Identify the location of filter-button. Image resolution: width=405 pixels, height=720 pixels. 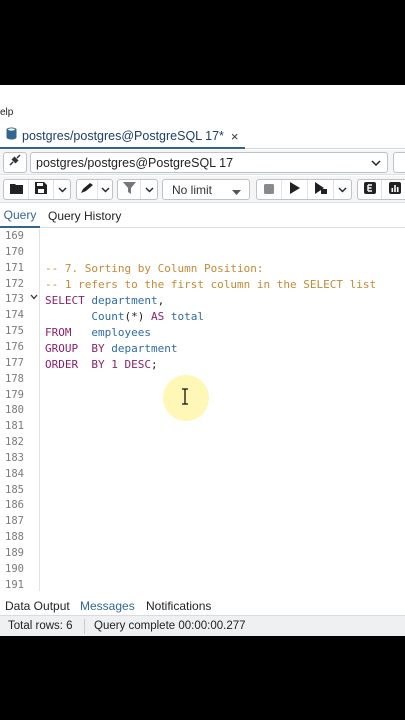
(130, 189).